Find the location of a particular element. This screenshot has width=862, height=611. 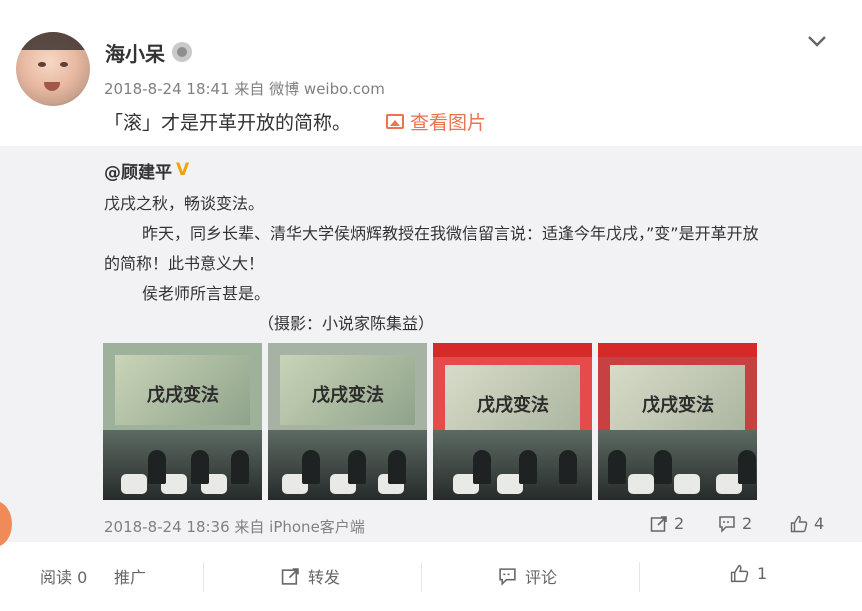

like-button: 1 is located at coordinates (748, 573).